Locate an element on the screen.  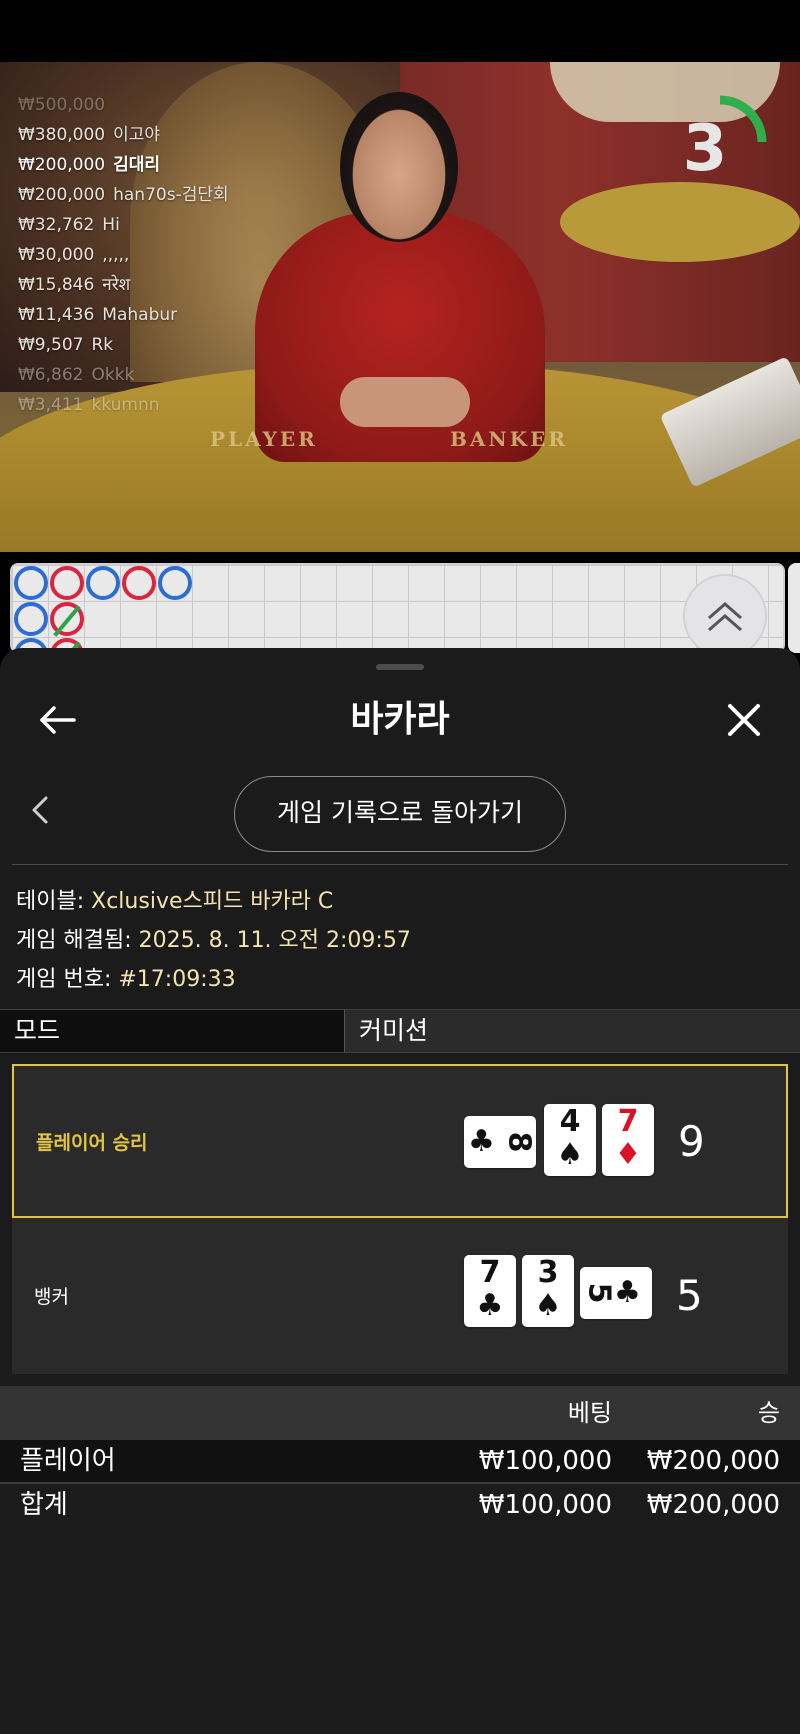
playing-card: 4 ♠ is located at coordinates (570, 1140).